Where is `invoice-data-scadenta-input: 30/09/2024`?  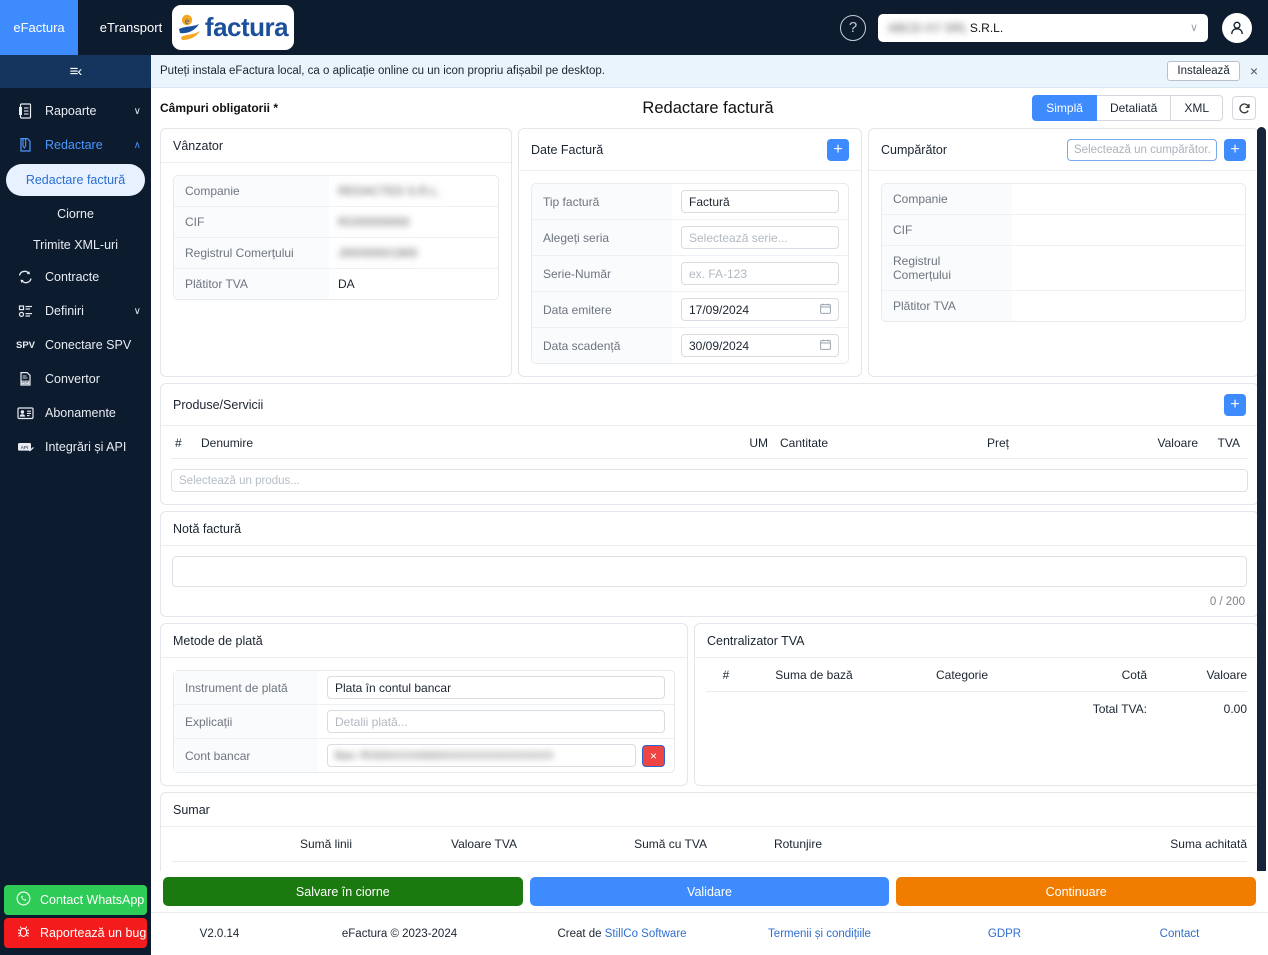 invoice-data-scadenta-input: 30/09/2024 is located at coordinates (760, 345).